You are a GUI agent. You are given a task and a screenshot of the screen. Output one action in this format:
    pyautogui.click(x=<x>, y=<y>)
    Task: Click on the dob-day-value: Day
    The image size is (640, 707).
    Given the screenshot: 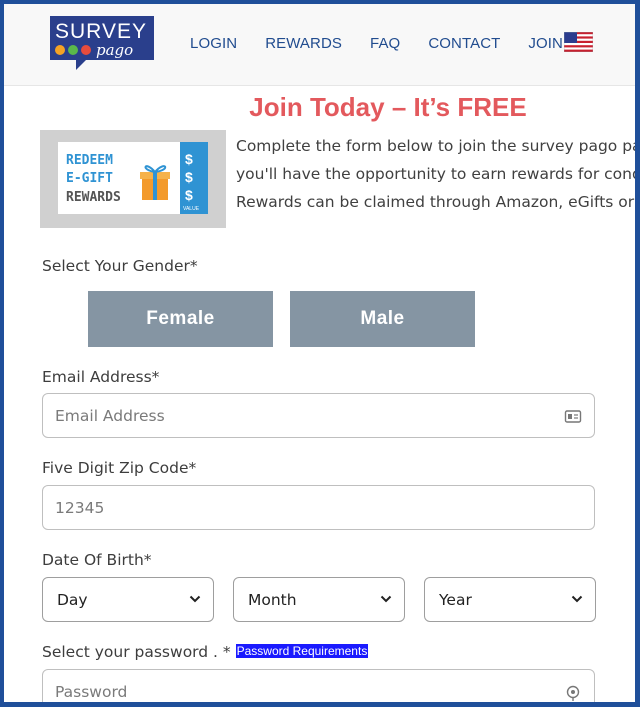 What is the action you would take?
    pyautogui.click(x=72, y=599)
    